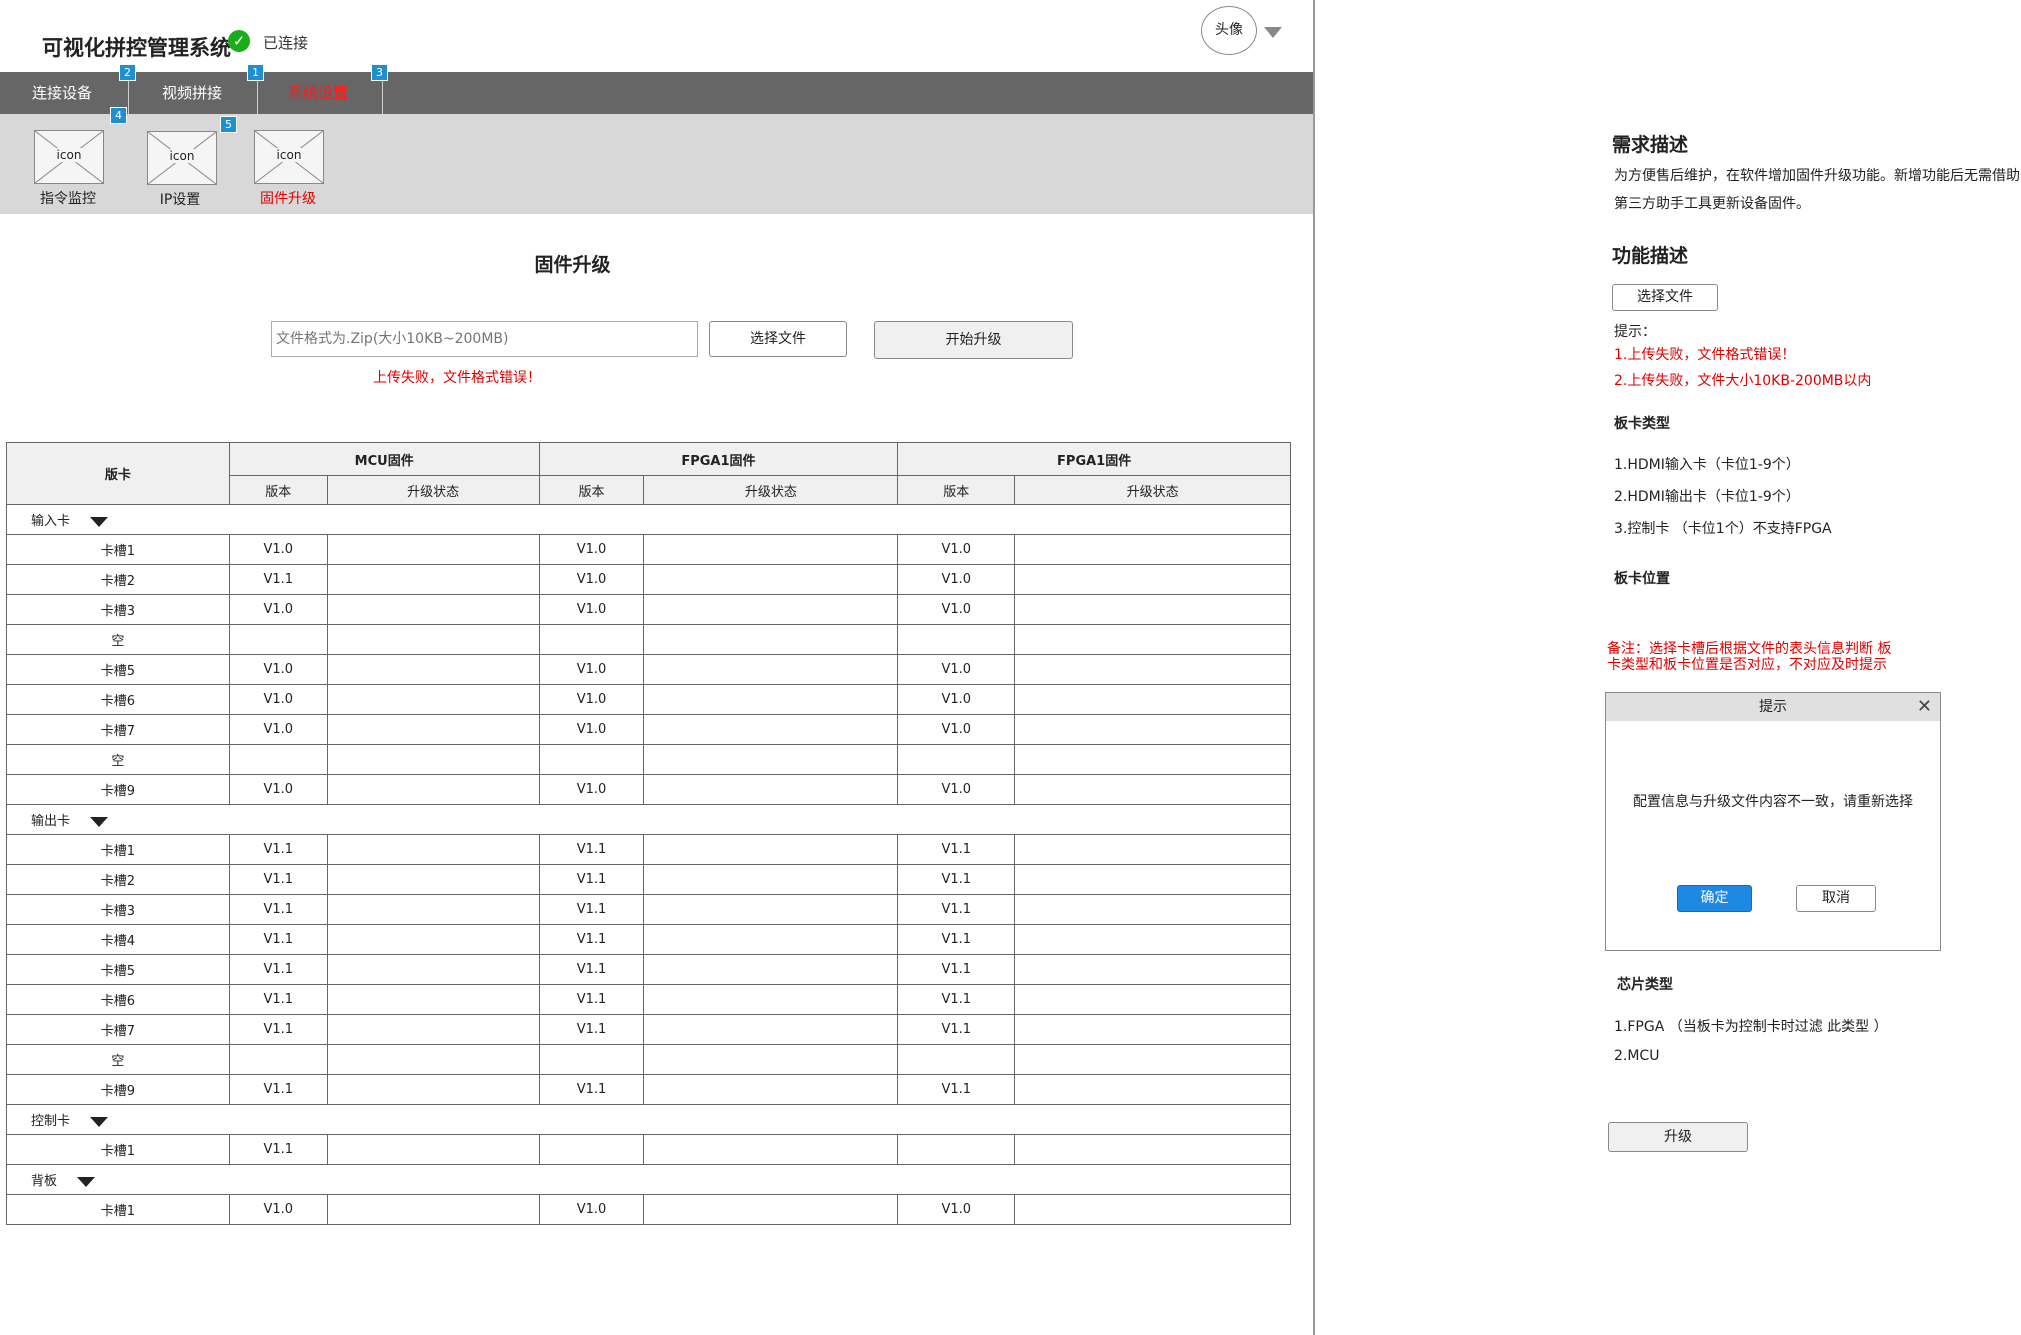  Describe the element at coordinates (648, 669) in the screenshot. I see `table-row: 卡槽5 V1.0 V1.0 V1.0` at that location.